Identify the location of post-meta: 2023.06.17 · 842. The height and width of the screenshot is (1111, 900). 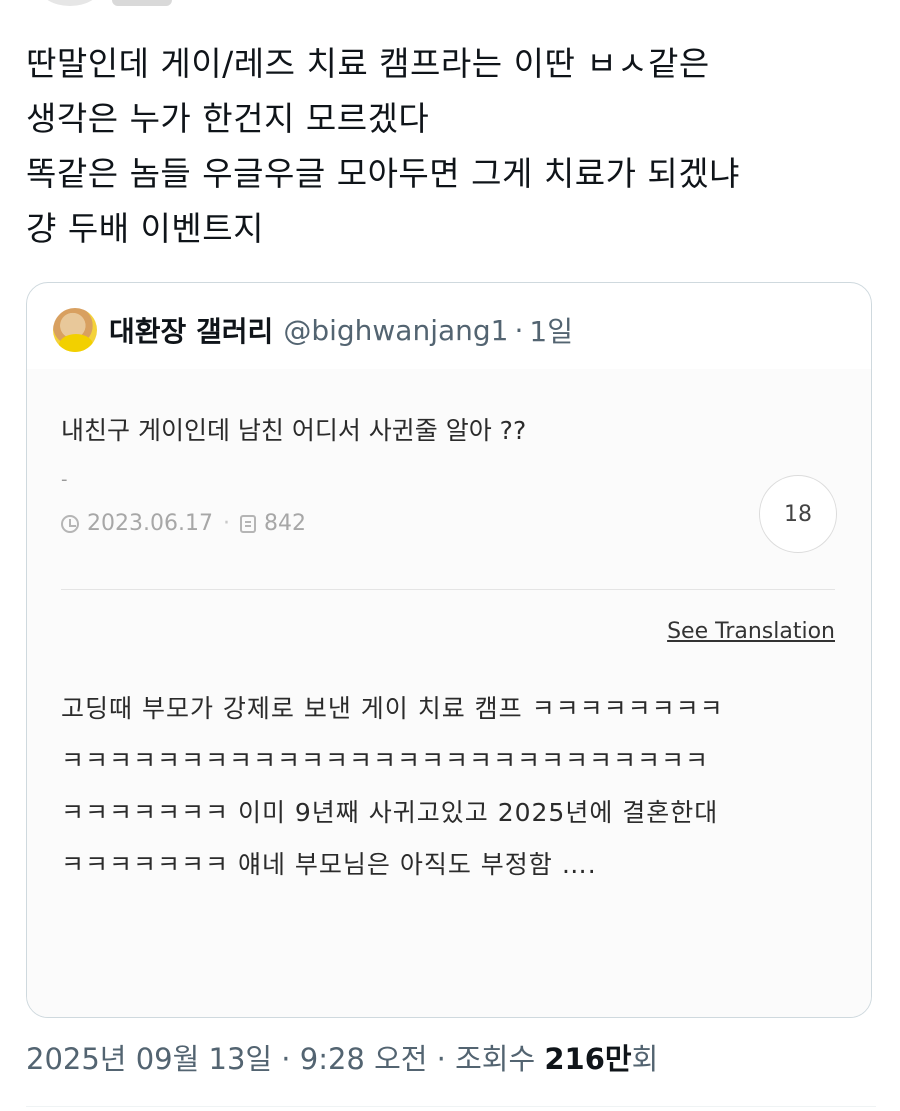
(183, 523).